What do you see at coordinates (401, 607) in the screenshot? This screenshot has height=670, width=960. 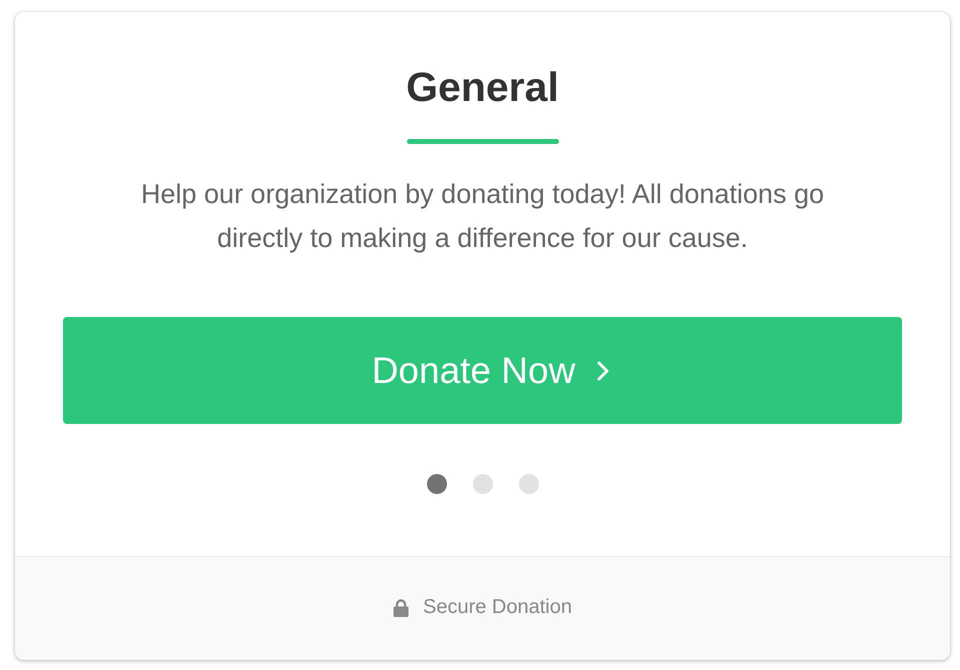 I see `lock-icon` at bounding box center [401, 607].